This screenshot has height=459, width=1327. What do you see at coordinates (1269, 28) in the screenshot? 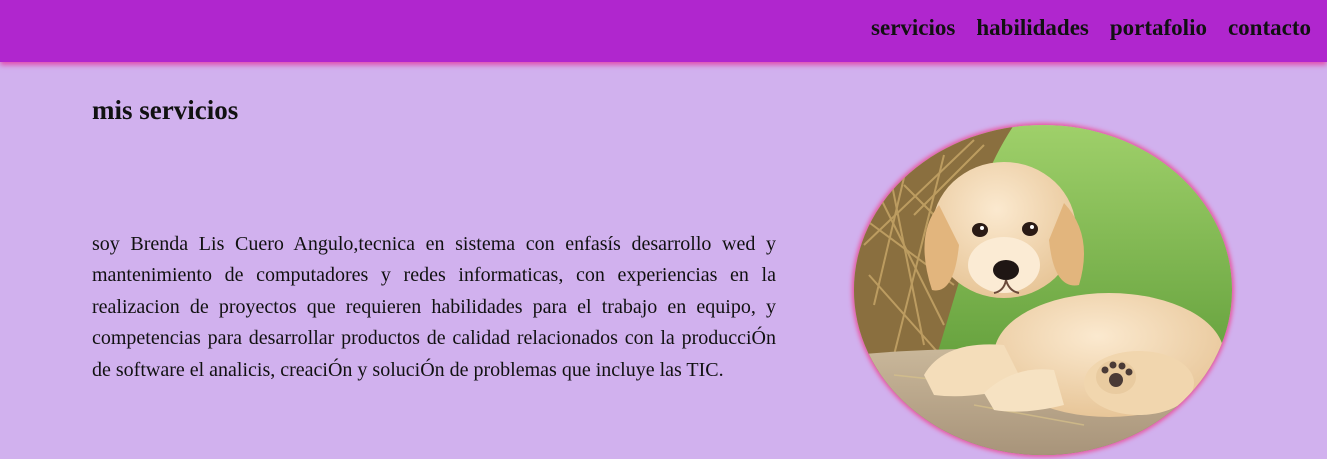
I see `nav-link-contacto: contacto` at bounding box center [1269, 28].